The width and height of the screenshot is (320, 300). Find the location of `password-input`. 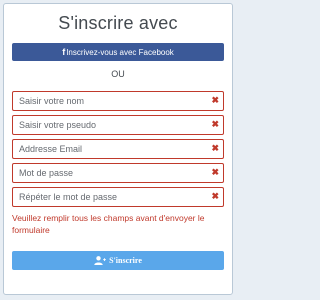

password-input is located at coordinates (108, 173).